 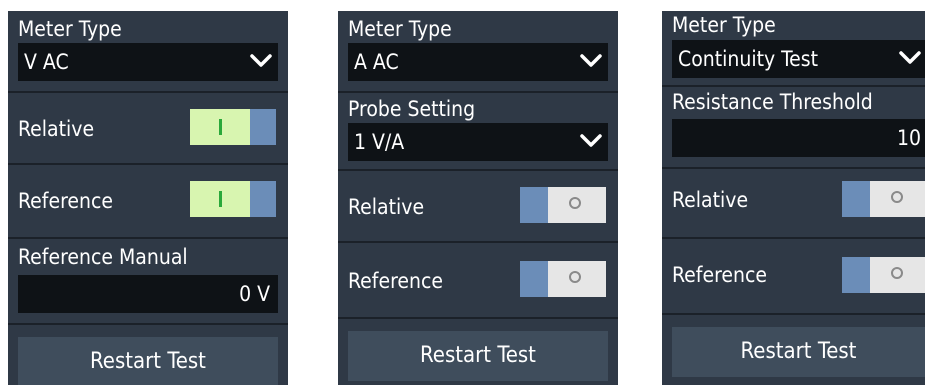 What do you see at coordinates (478, 142) in the screenshot?
I see `probe-setting-dropdown: 1 V/A` at bounding box center [478, 142].